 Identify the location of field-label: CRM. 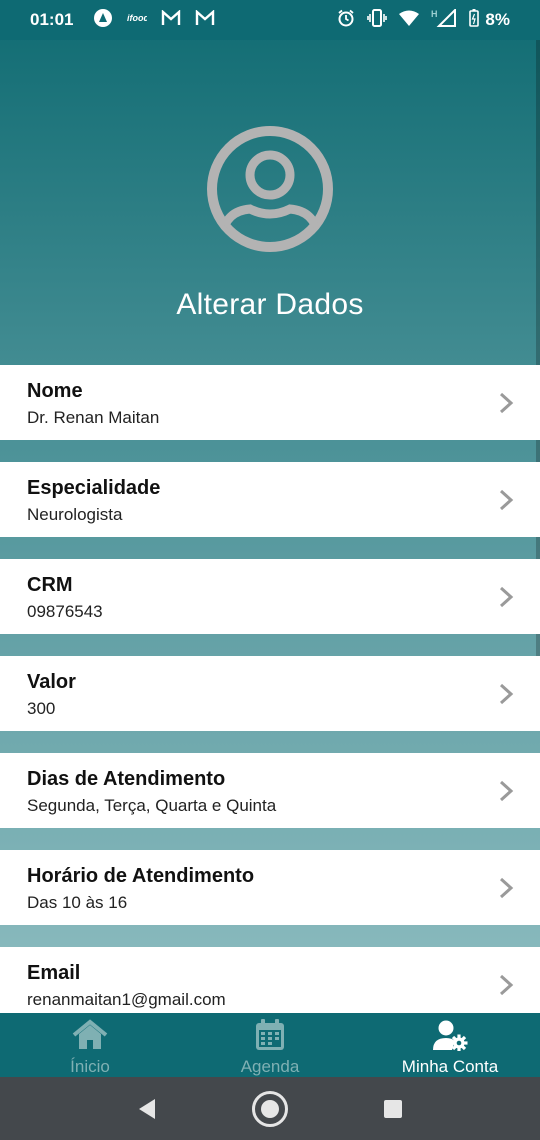
(50, 585).